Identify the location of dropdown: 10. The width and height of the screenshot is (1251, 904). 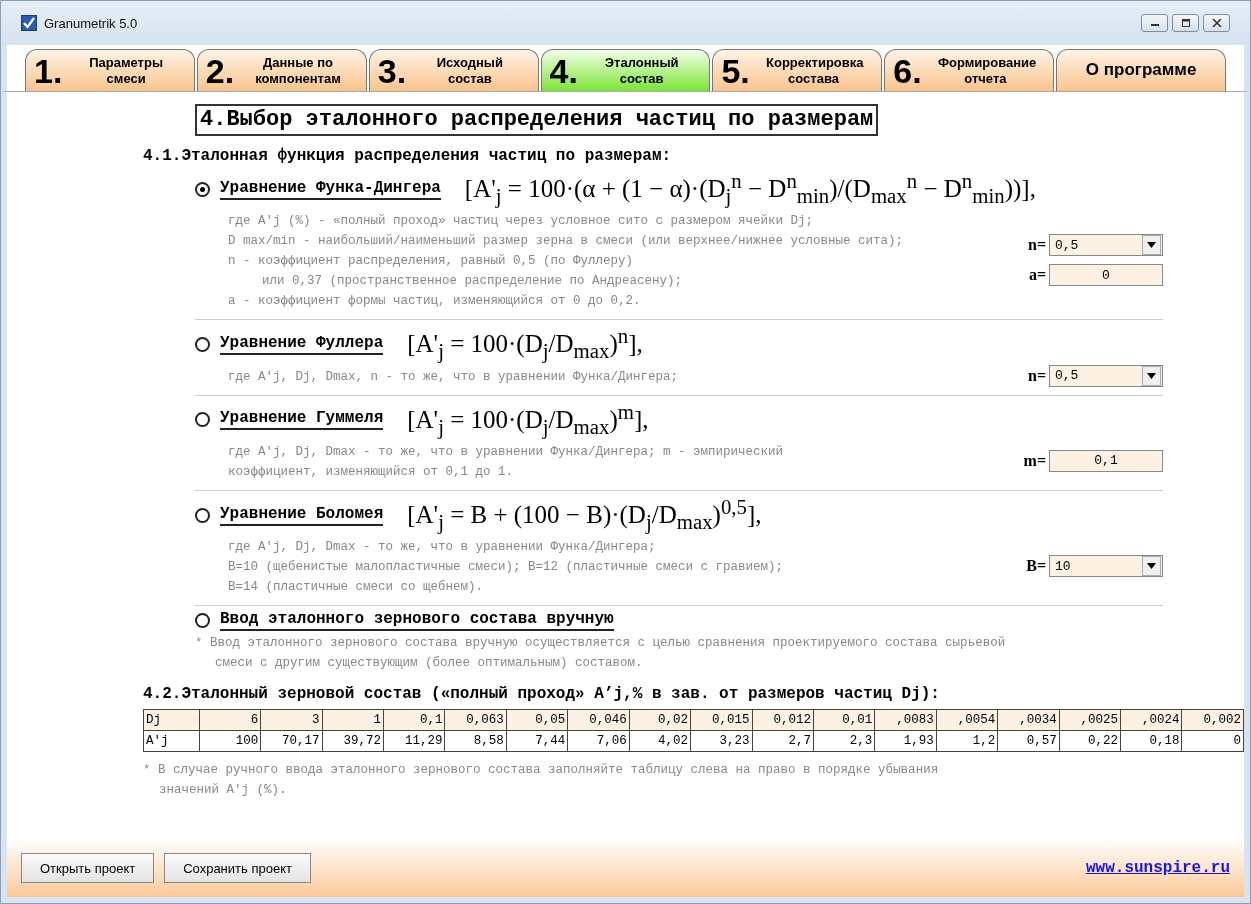
(1106, 566).